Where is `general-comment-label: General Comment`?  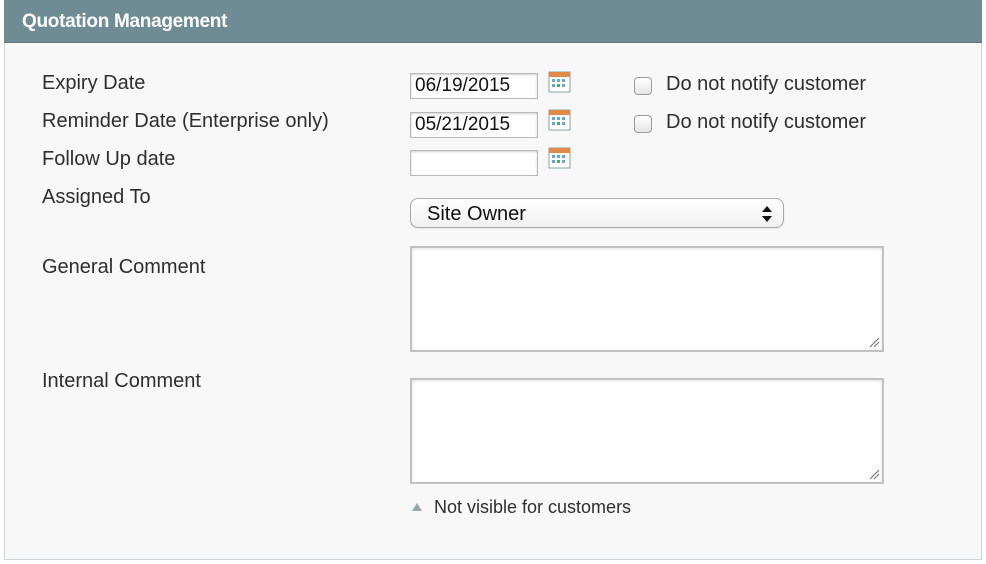 general-comment-label: General Comment is located at coordinates (124, 267).